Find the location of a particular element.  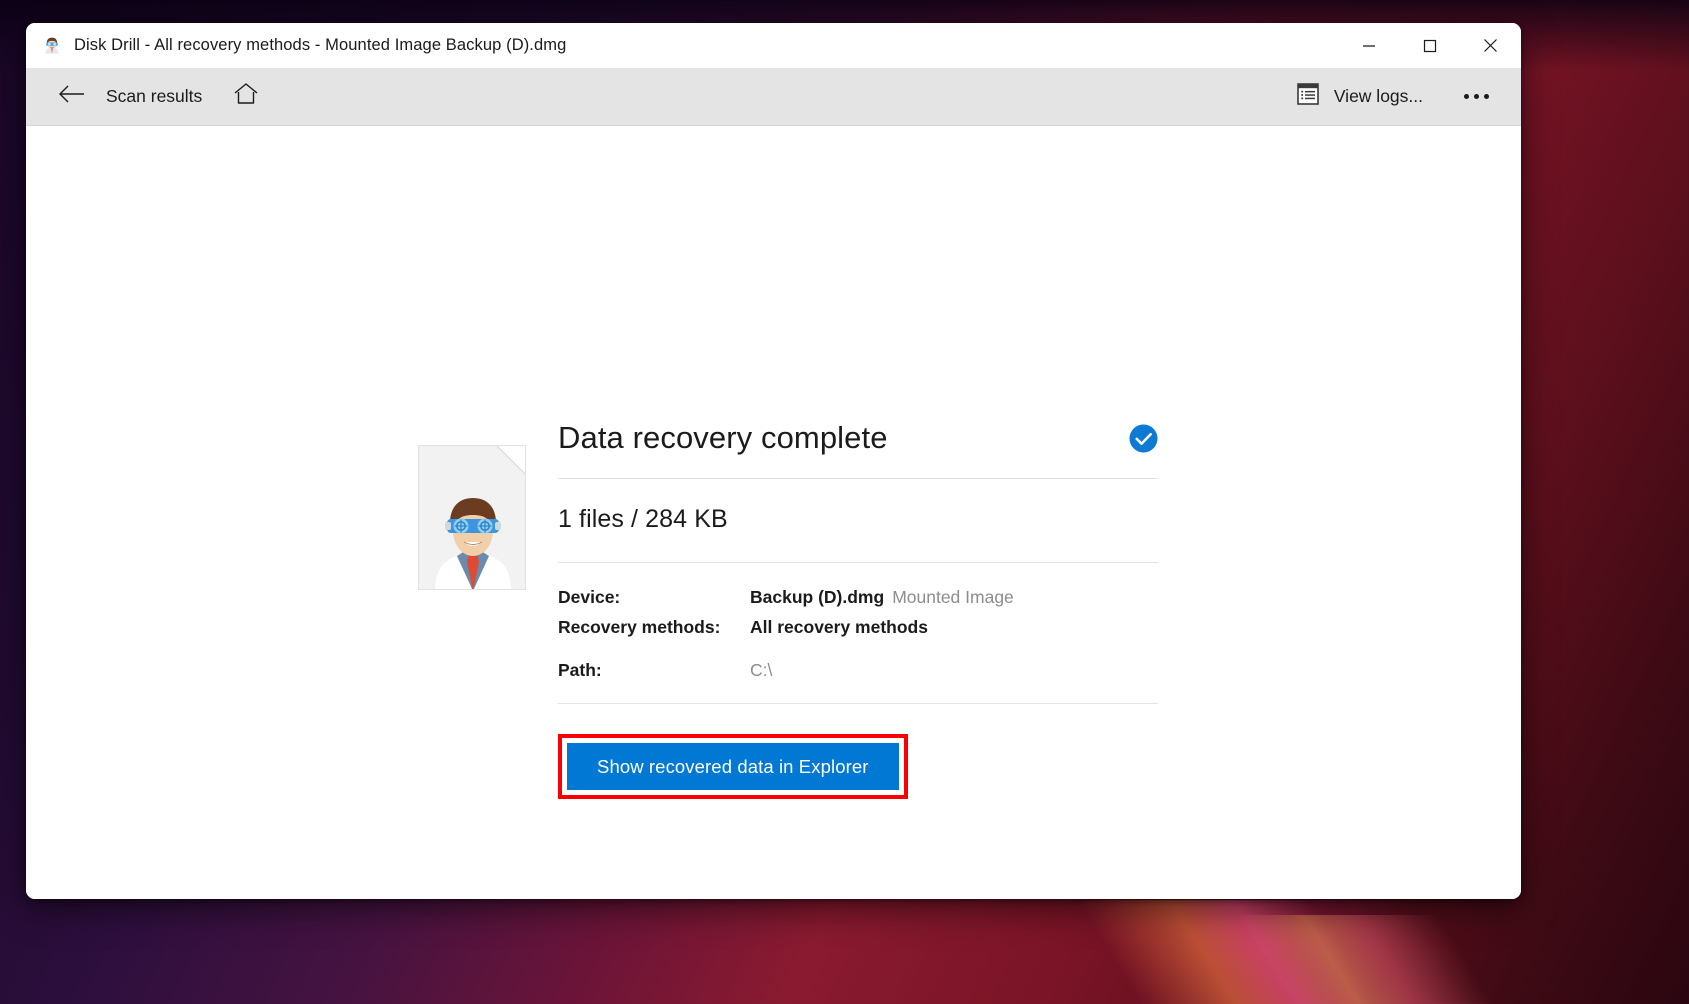

wallpaper-streak-secondary is located at coordinates (1400, 959).